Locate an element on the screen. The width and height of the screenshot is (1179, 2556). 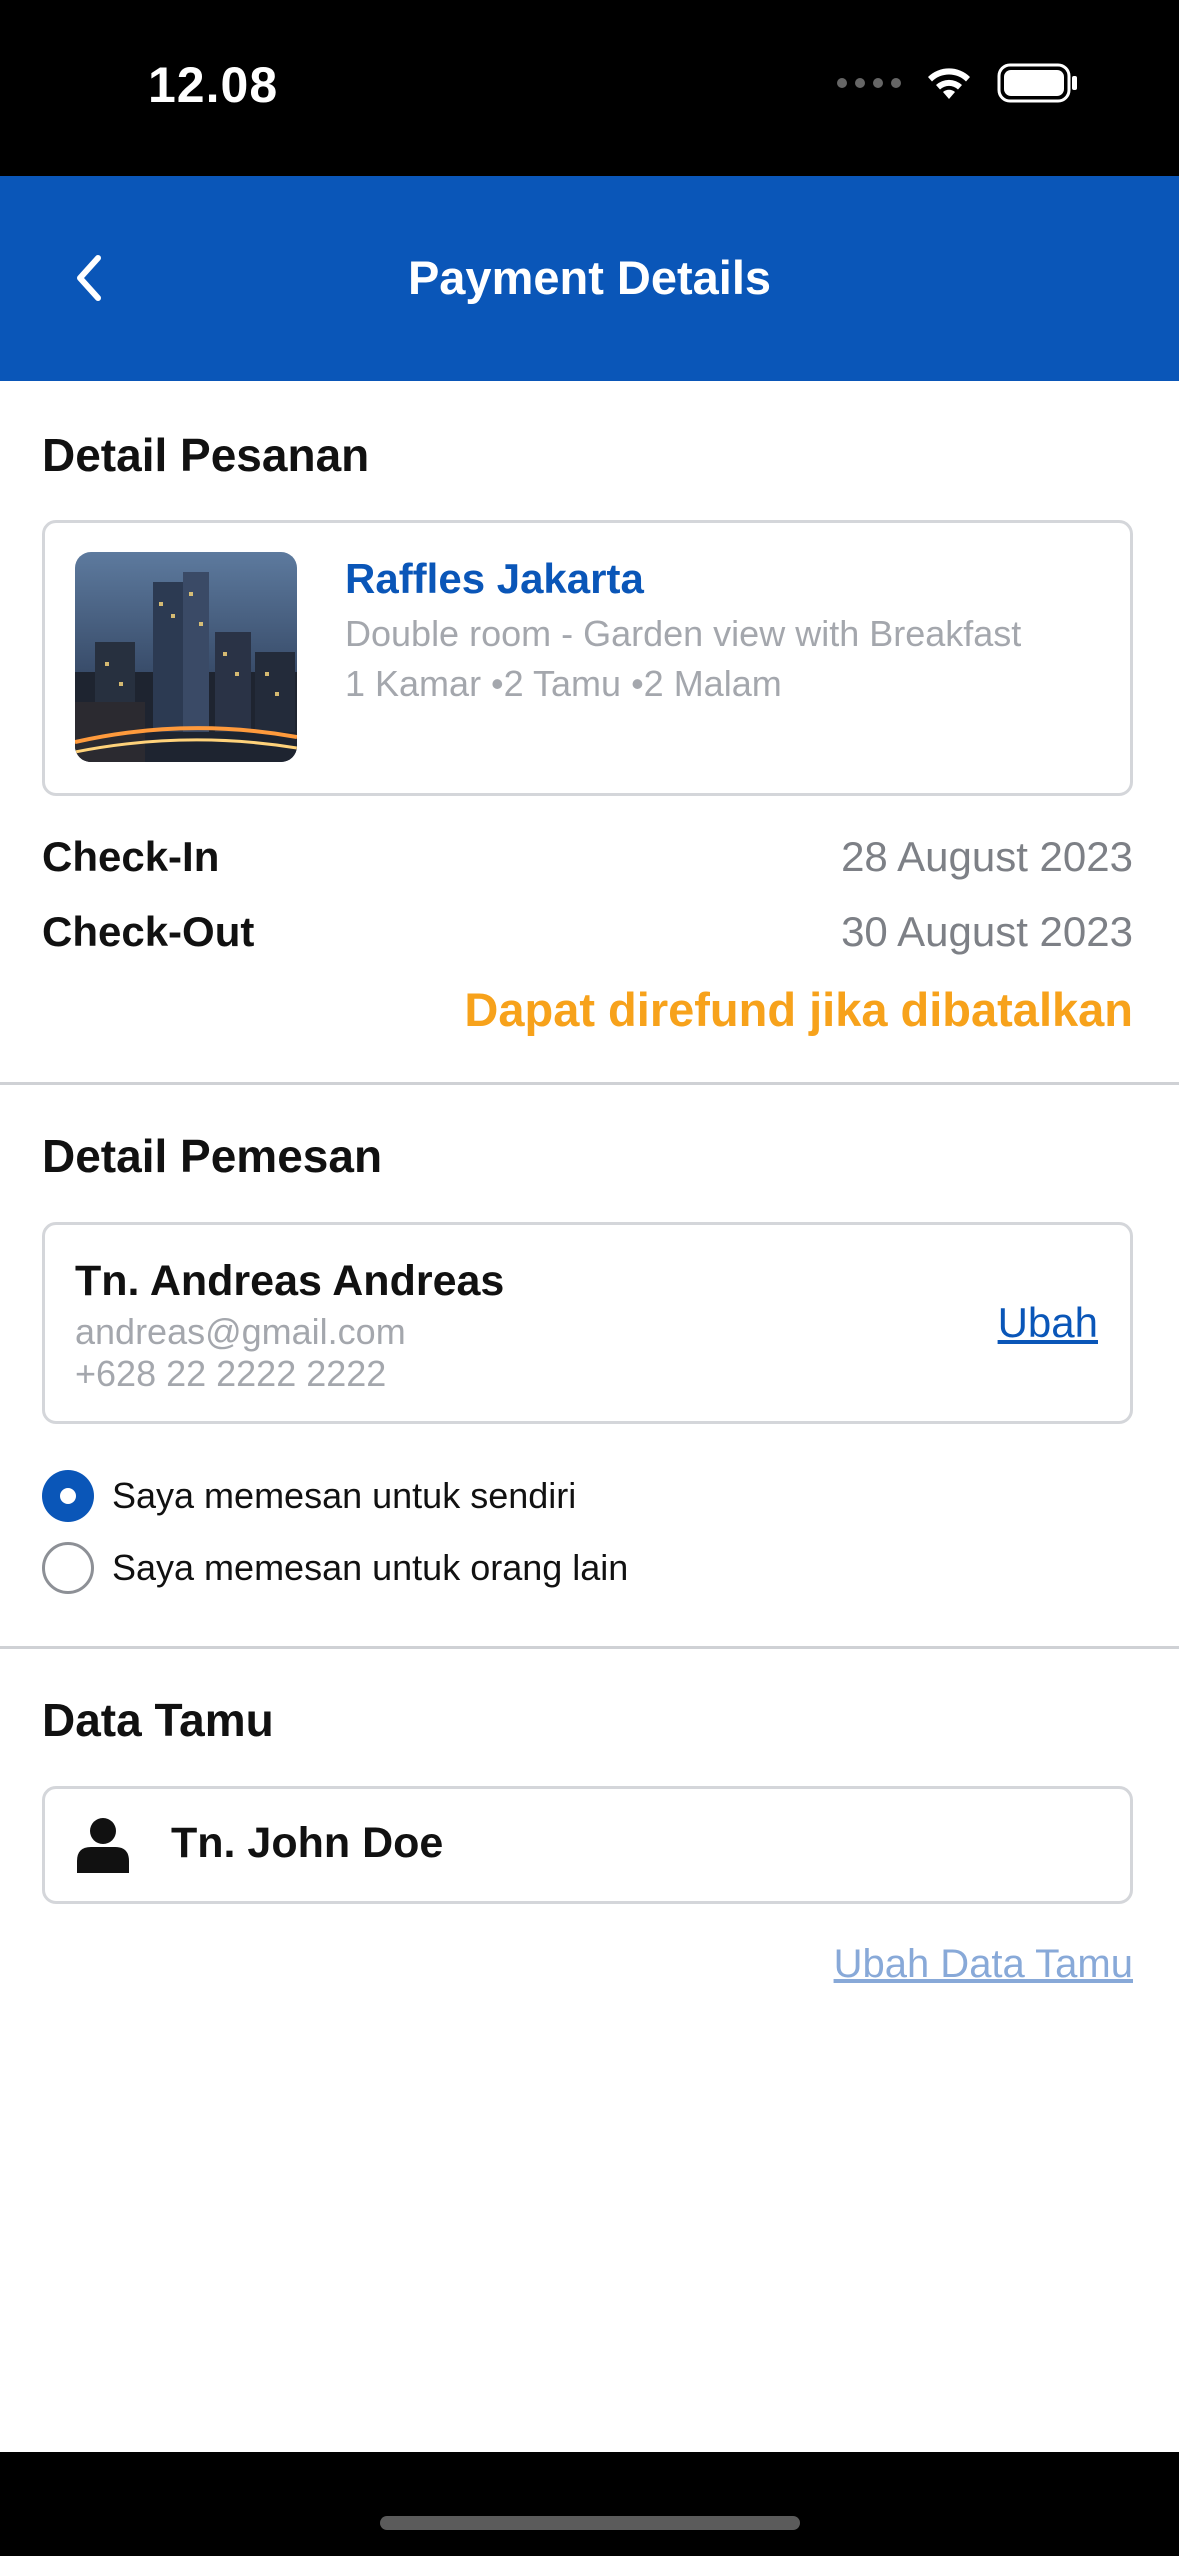
stay-summary: 1 Kamar •2 Tamu •2 Malam is located at coordinates (563, 683).